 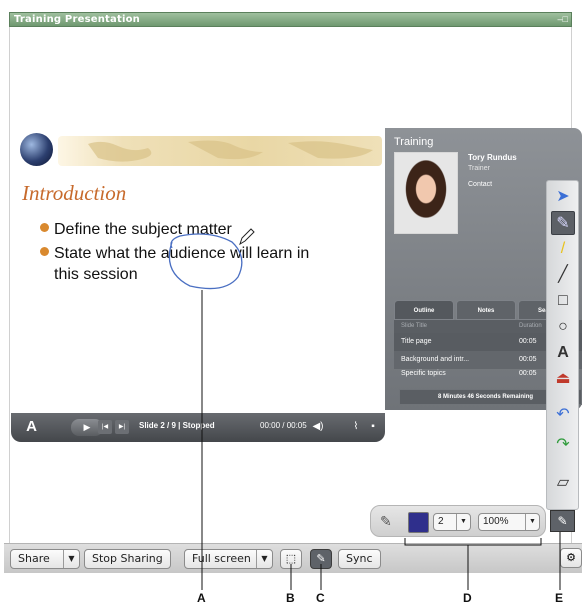 I want to click on callout-d: D, so click(x=467, y=598).